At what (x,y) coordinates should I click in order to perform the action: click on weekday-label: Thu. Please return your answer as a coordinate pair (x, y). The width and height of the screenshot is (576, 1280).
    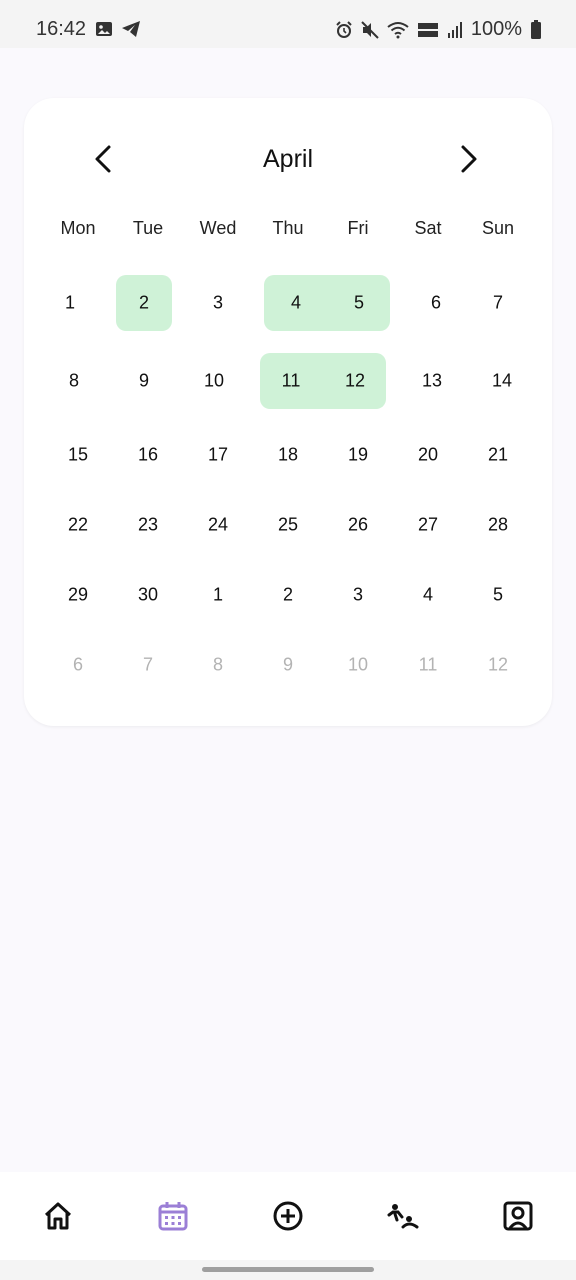
    Looking at the image, I should click on (288, 228).